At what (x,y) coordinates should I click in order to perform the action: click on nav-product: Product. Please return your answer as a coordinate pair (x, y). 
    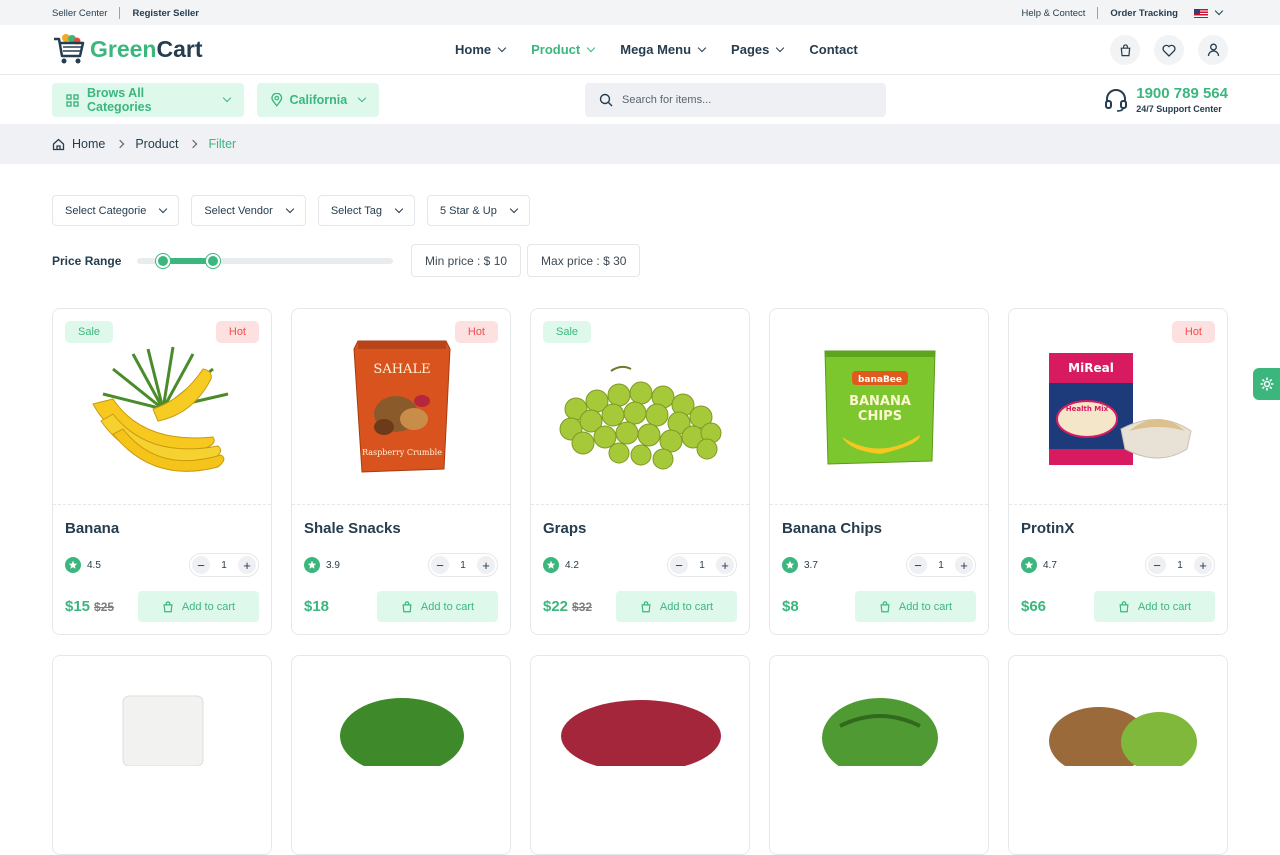
    Looking at the image, I should click on (563, 49).